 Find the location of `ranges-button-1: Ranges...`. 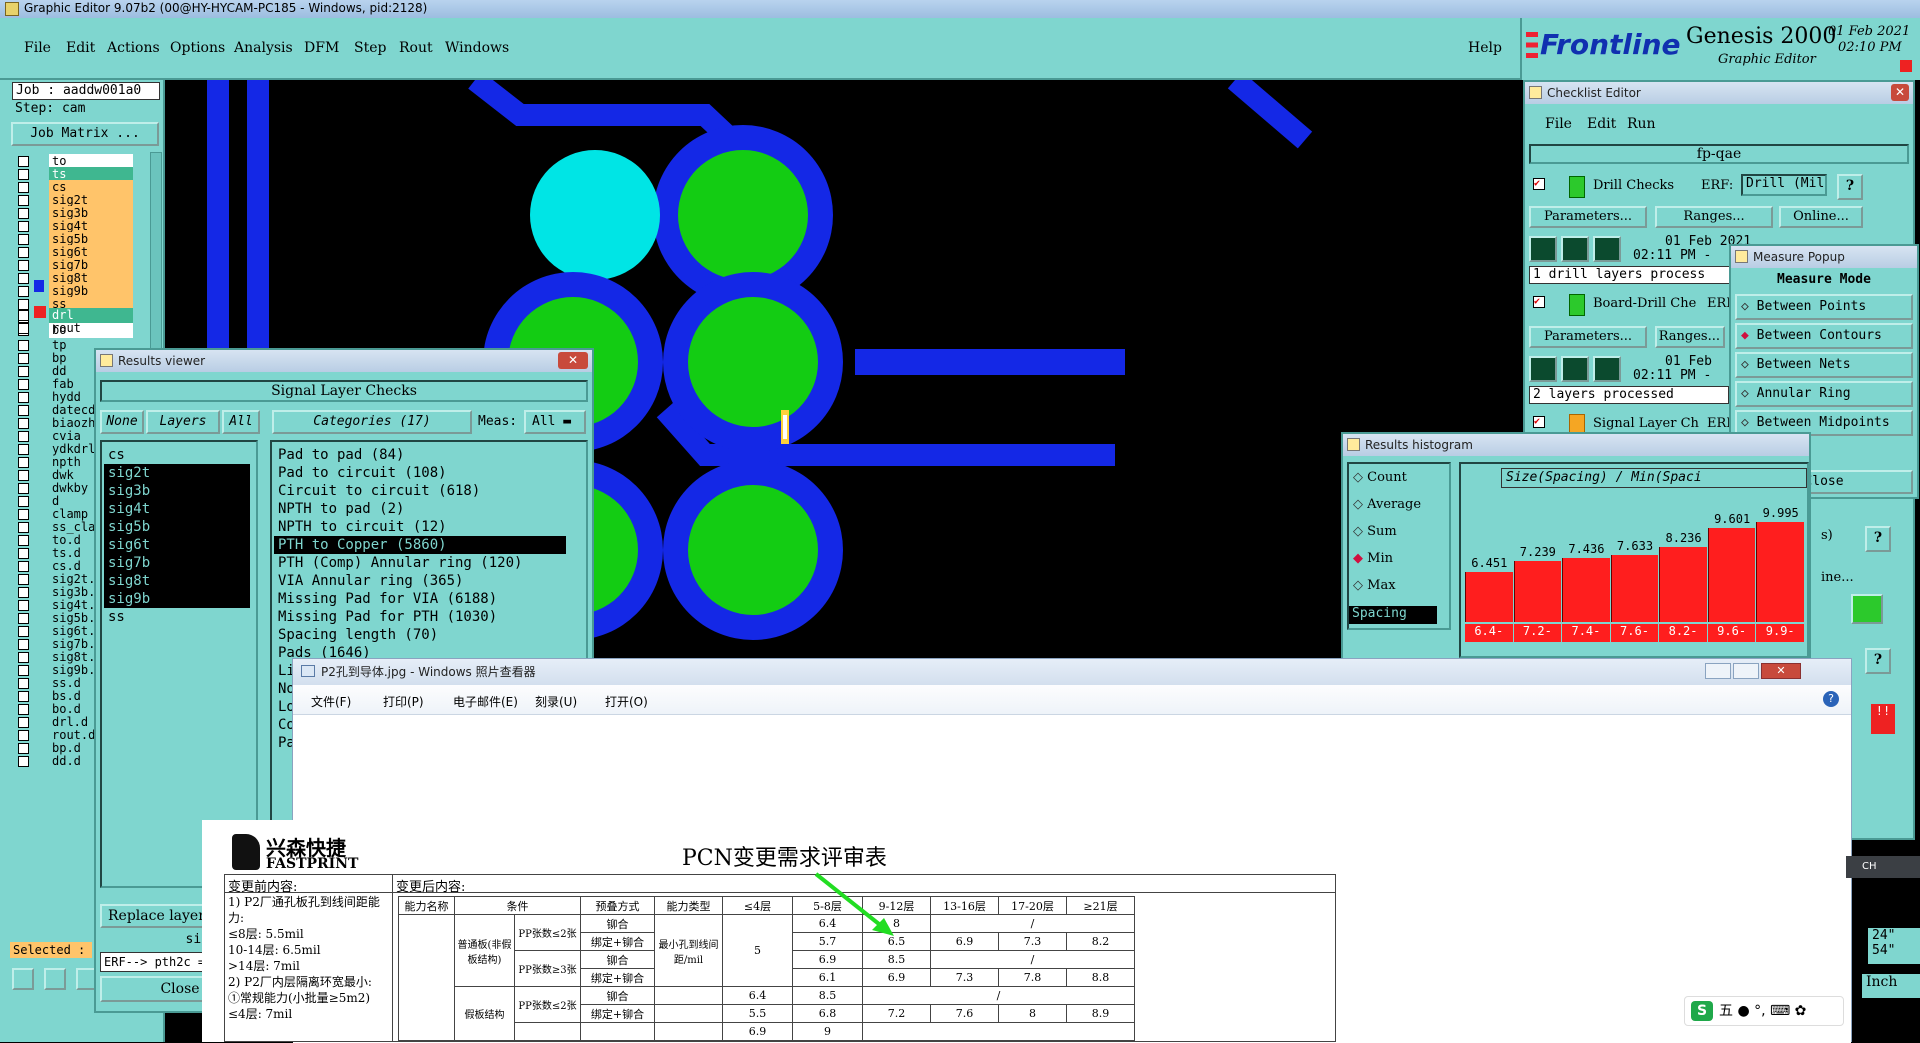

ranges-button-1: Ranges... is located at coordinates (1714, 217).